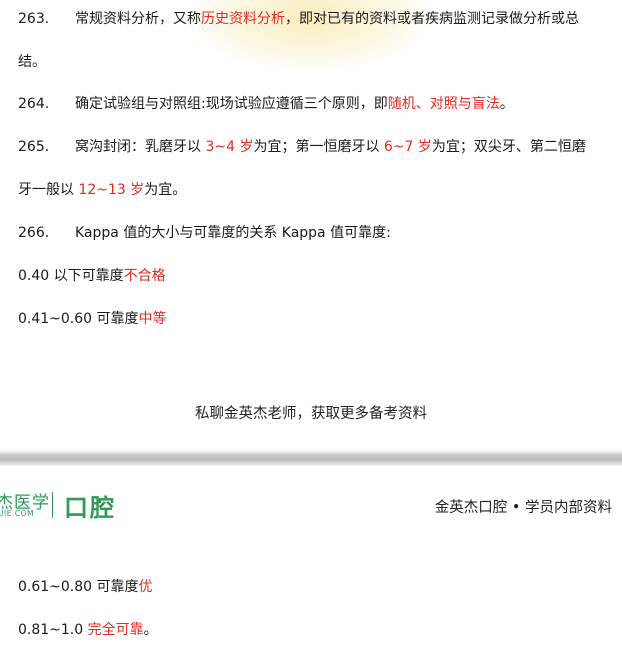 The height and width of the screenshot is (654, 622). What do you see at coordinates (88, 630) in the screenshot?
I see `kappa-range-4: 0.81~1.0 完全可靠。` at bounding box center [88, 630].